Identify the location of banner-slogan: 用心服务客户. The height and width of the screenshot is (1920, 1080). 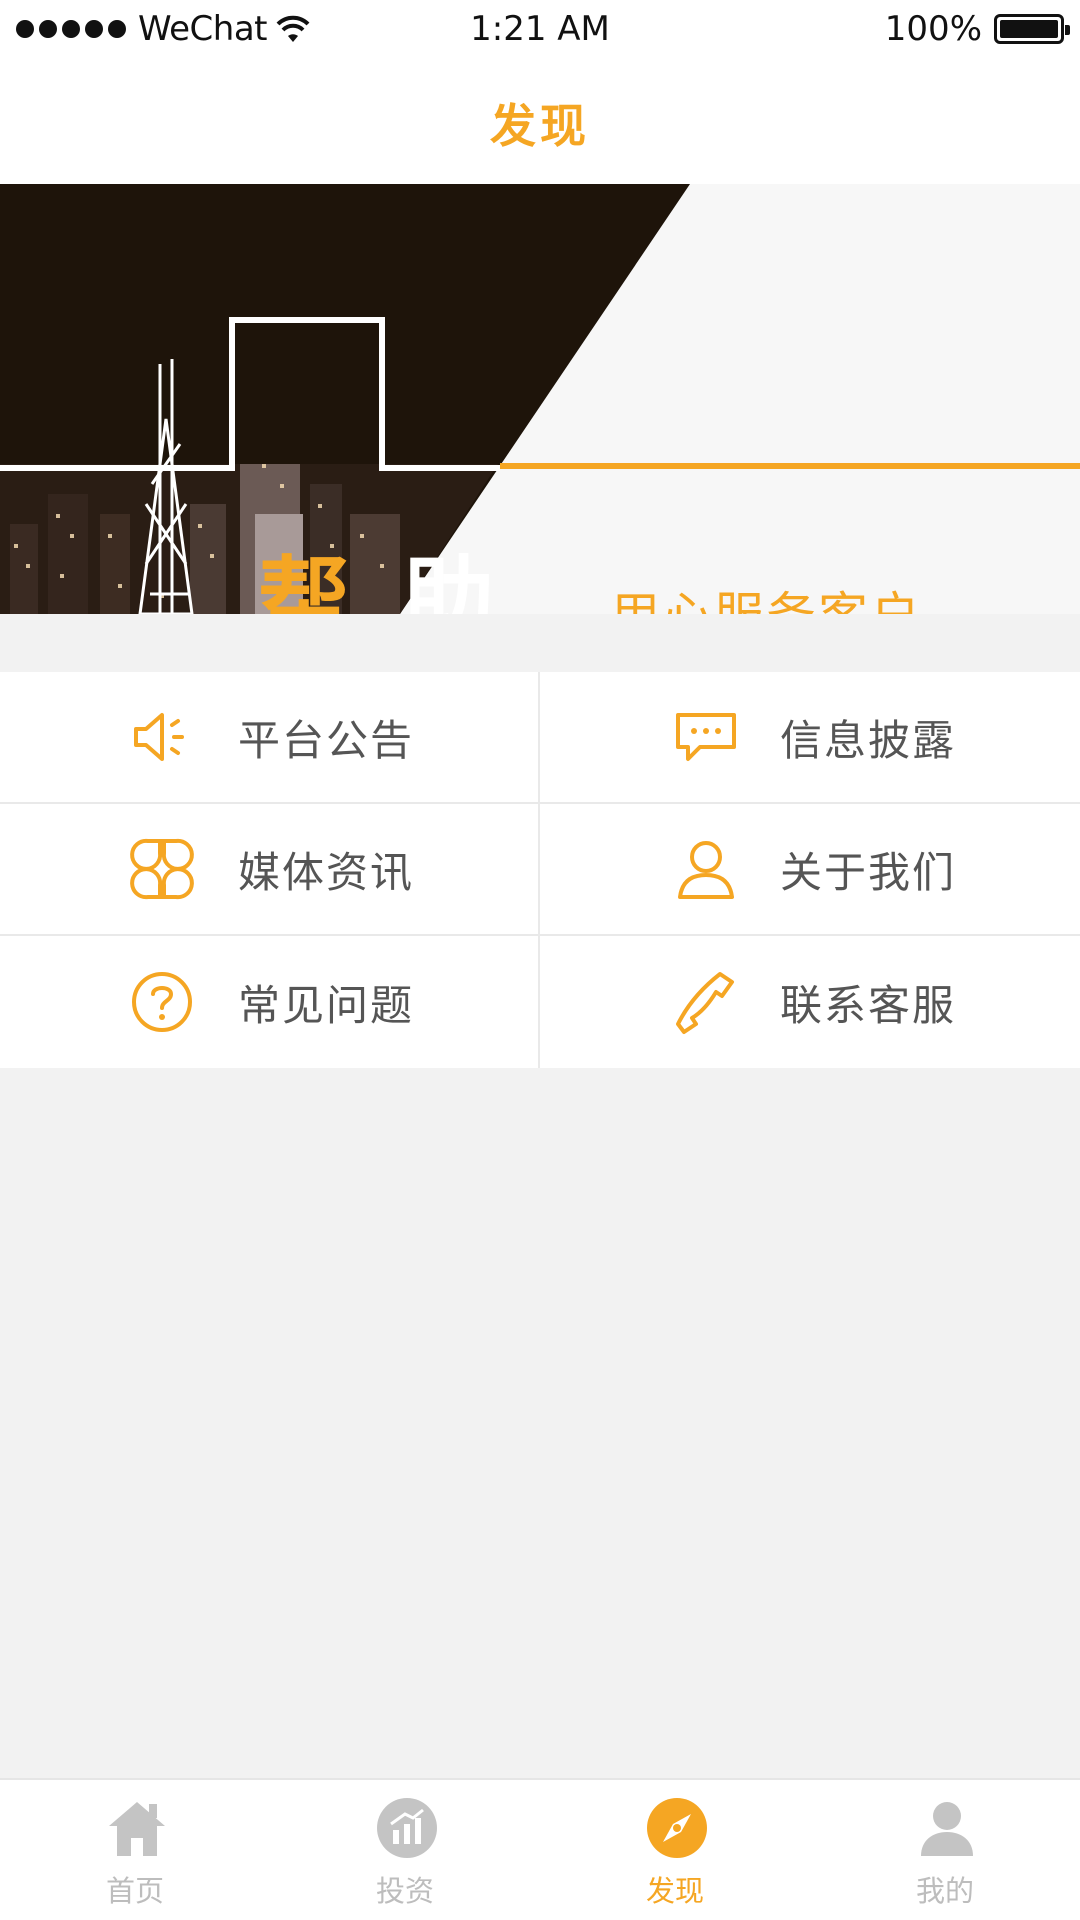
(766, 595).